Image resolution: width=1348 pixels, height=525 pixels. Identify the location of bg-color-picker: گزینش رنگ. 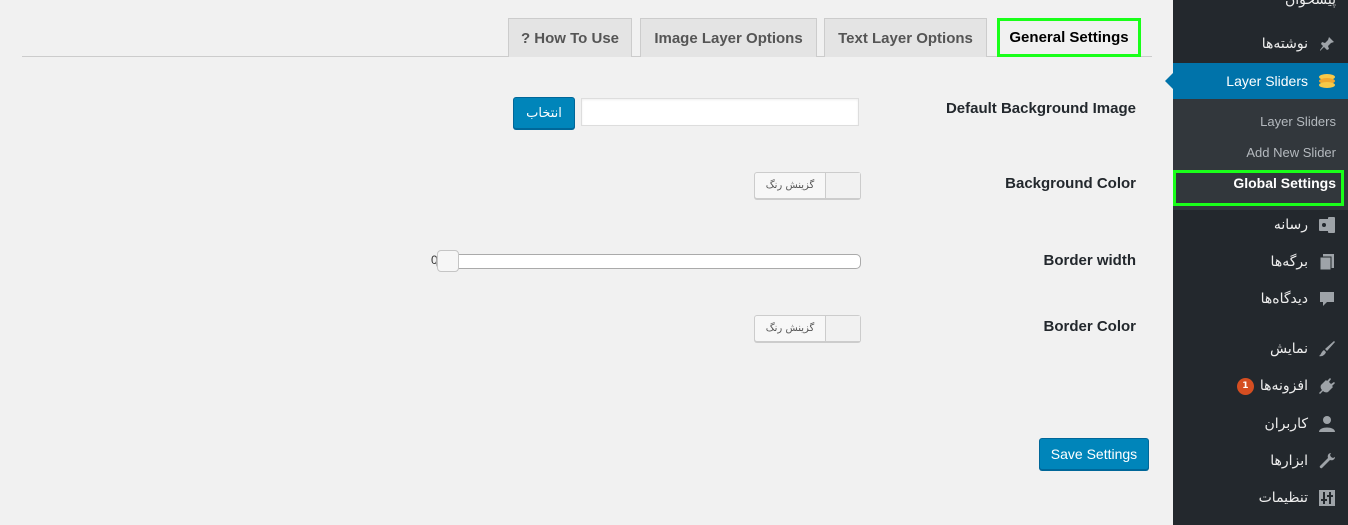
(807, 185).